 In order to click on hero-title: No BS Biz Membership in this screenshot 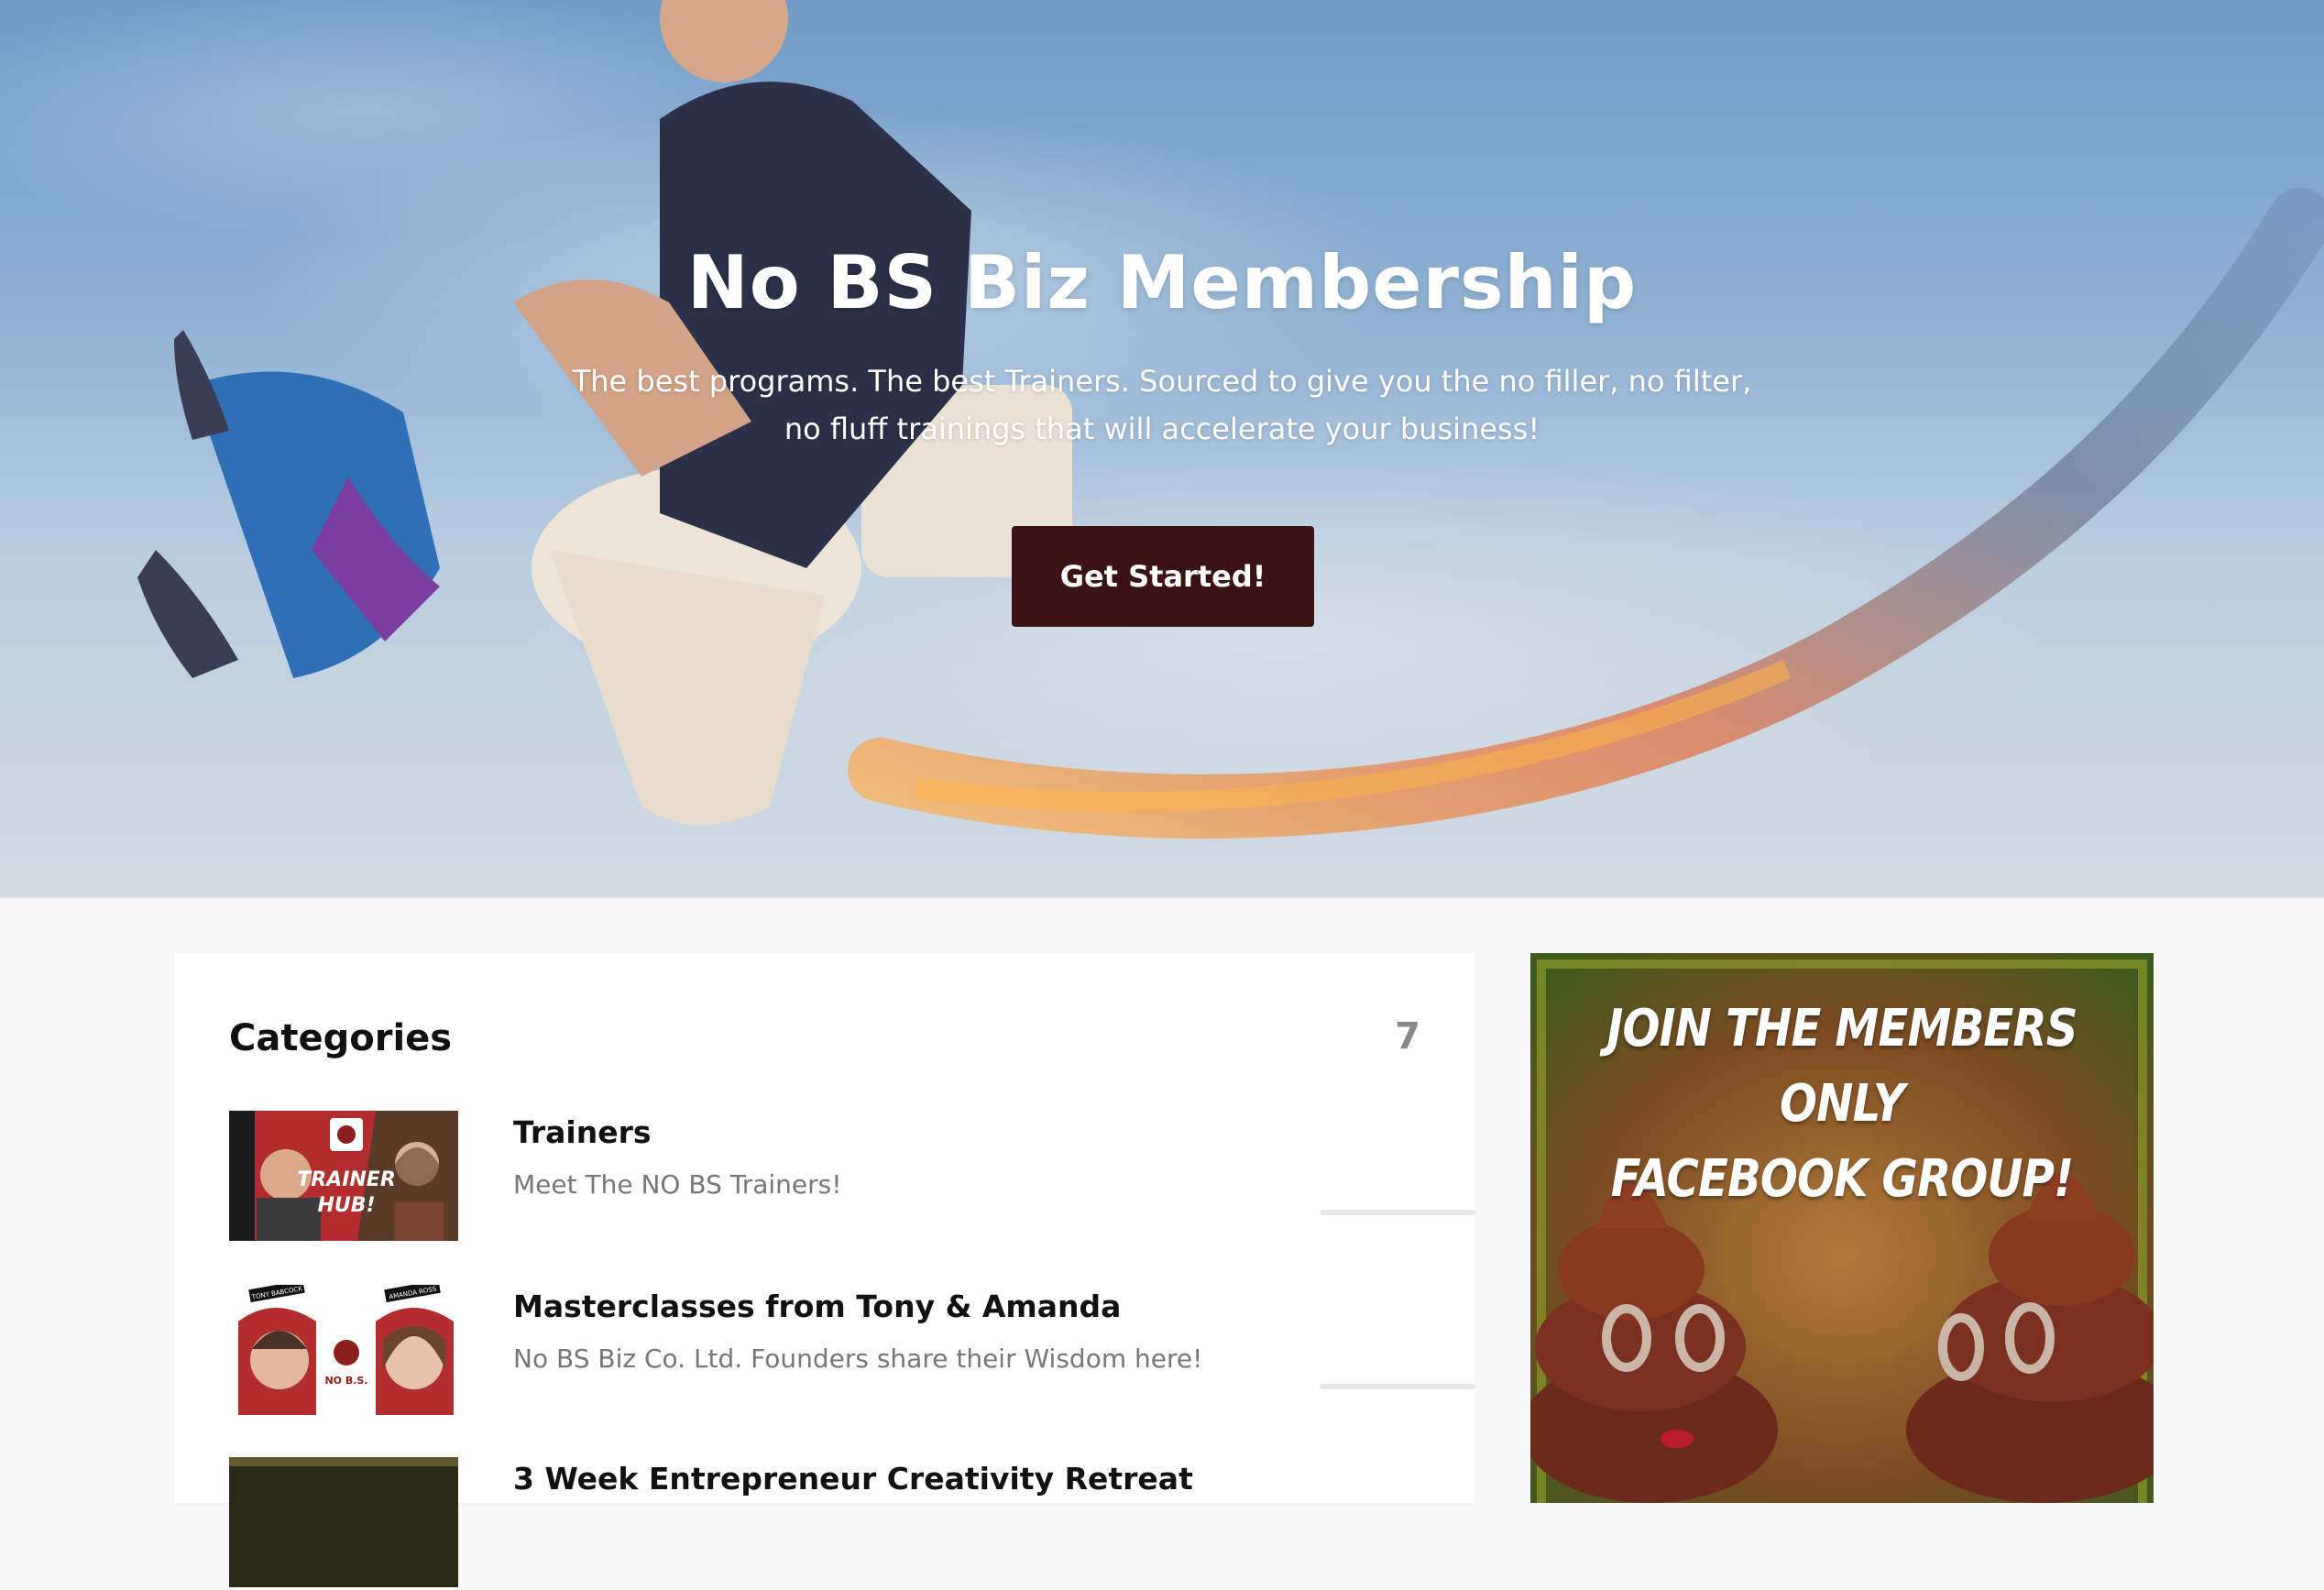, I will do `click(1162, 283)`.